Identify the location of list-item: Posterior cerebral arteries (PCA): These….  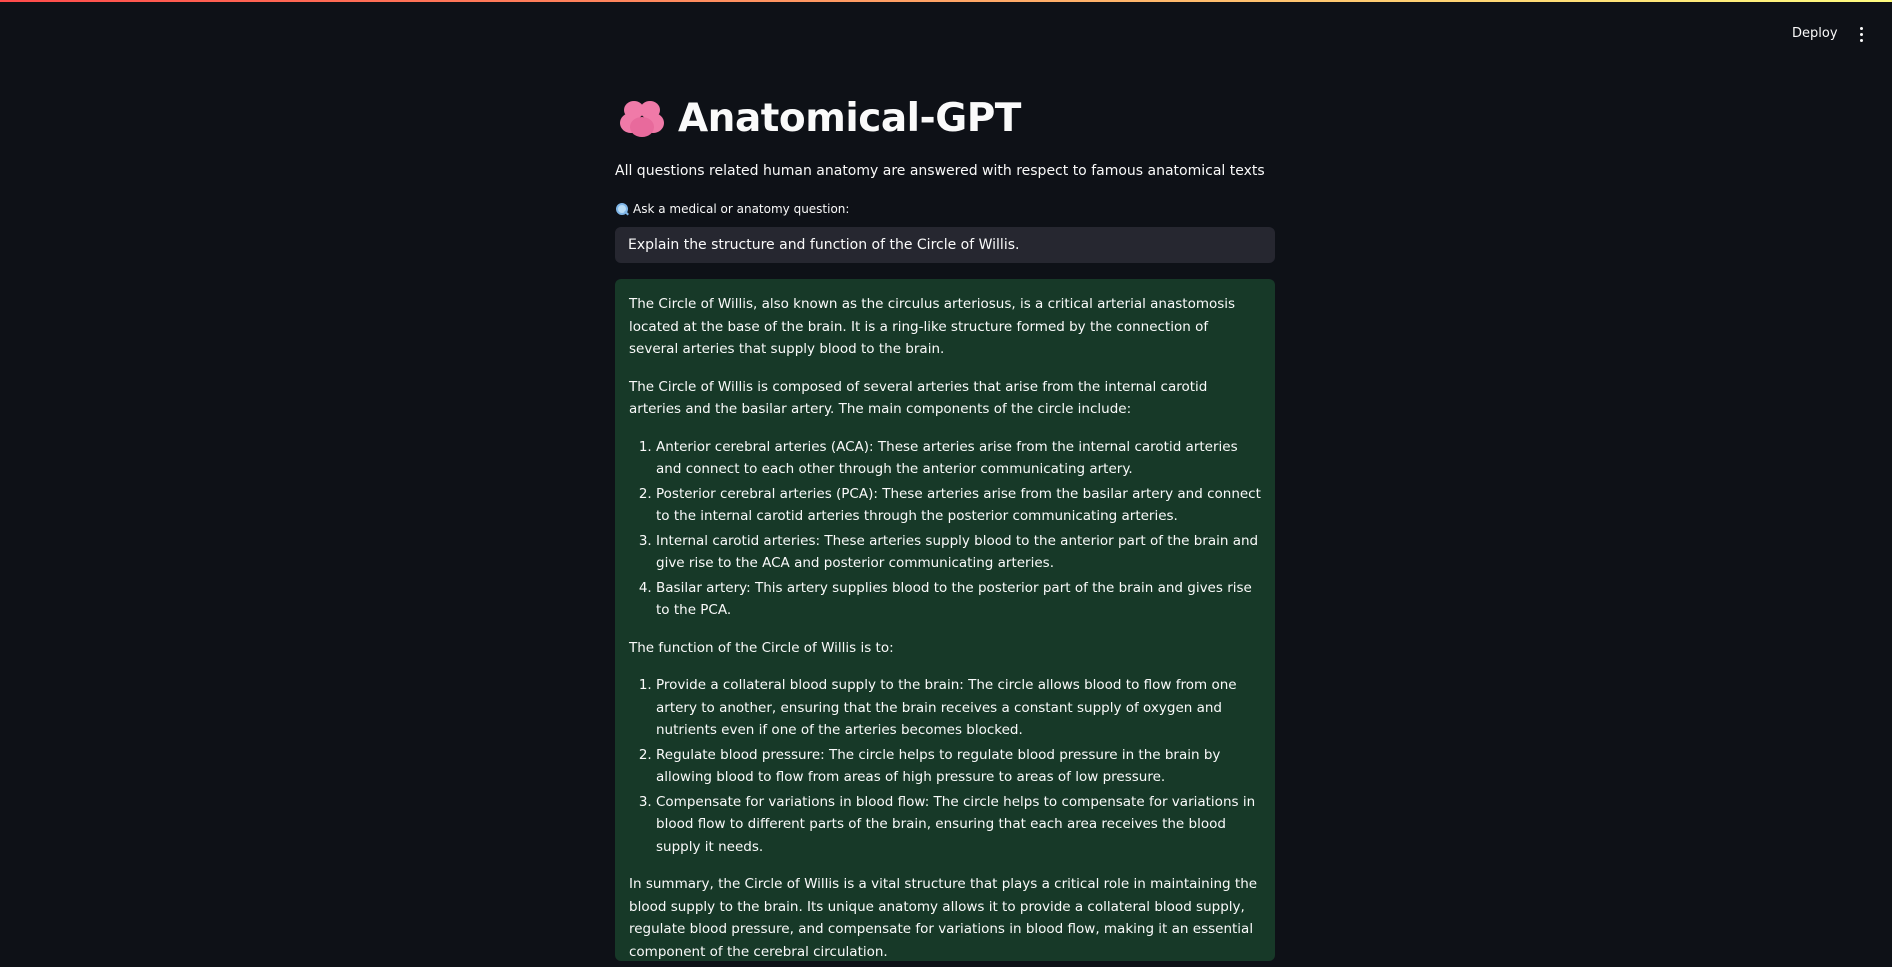
(958, 505).